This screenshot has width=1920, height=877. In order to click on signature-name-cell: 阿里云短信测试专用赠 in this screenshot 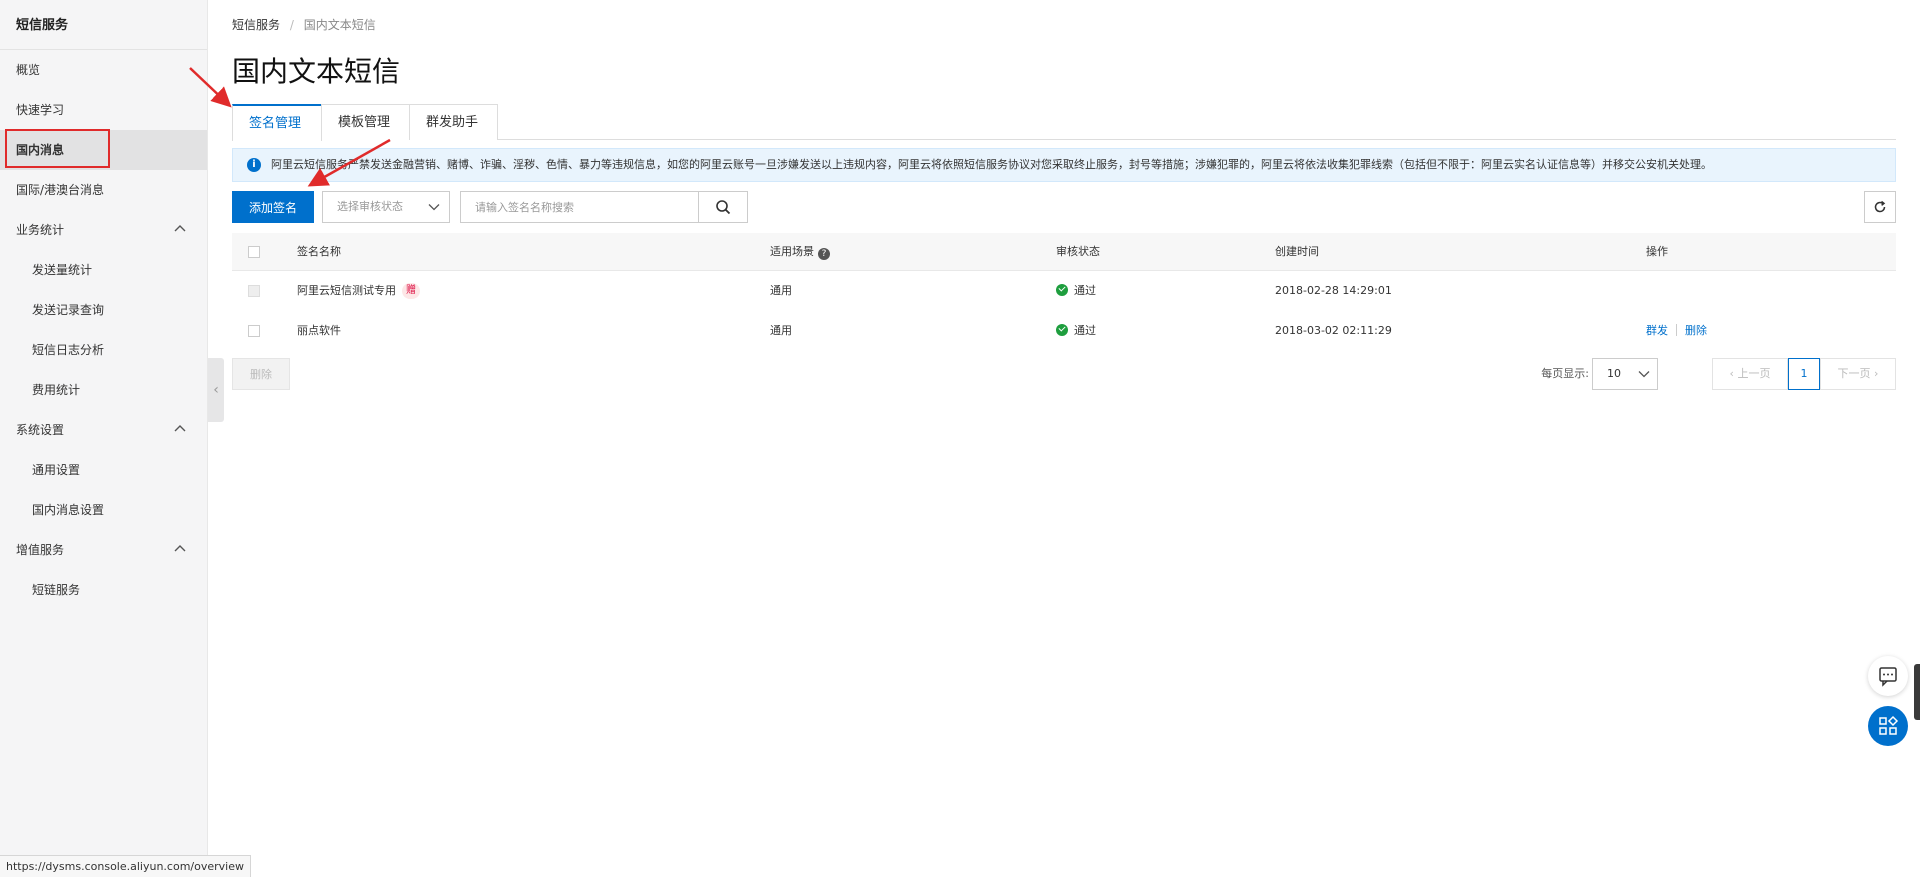, I will do `click(358, 291)`.